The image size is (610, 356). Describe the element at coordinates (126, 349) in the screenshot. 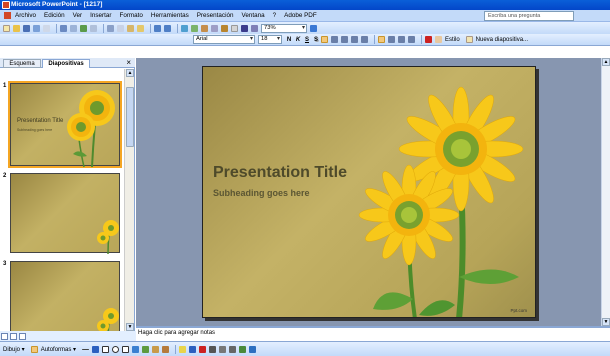

I see `textbox-icon` at that location.